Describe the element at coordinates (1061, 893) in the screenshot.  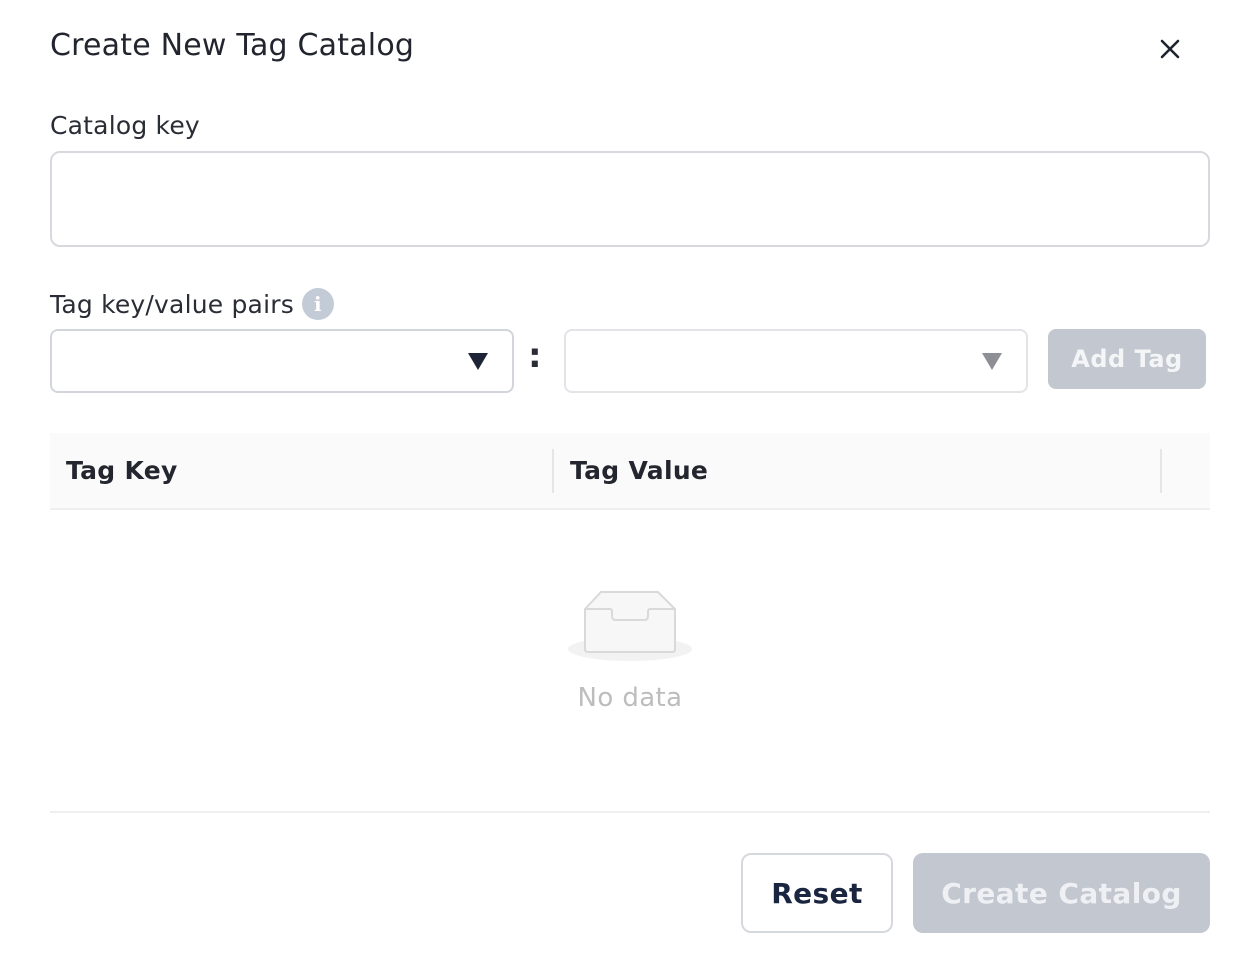
I see `create-catalog-button: Create Catalog` at that location.